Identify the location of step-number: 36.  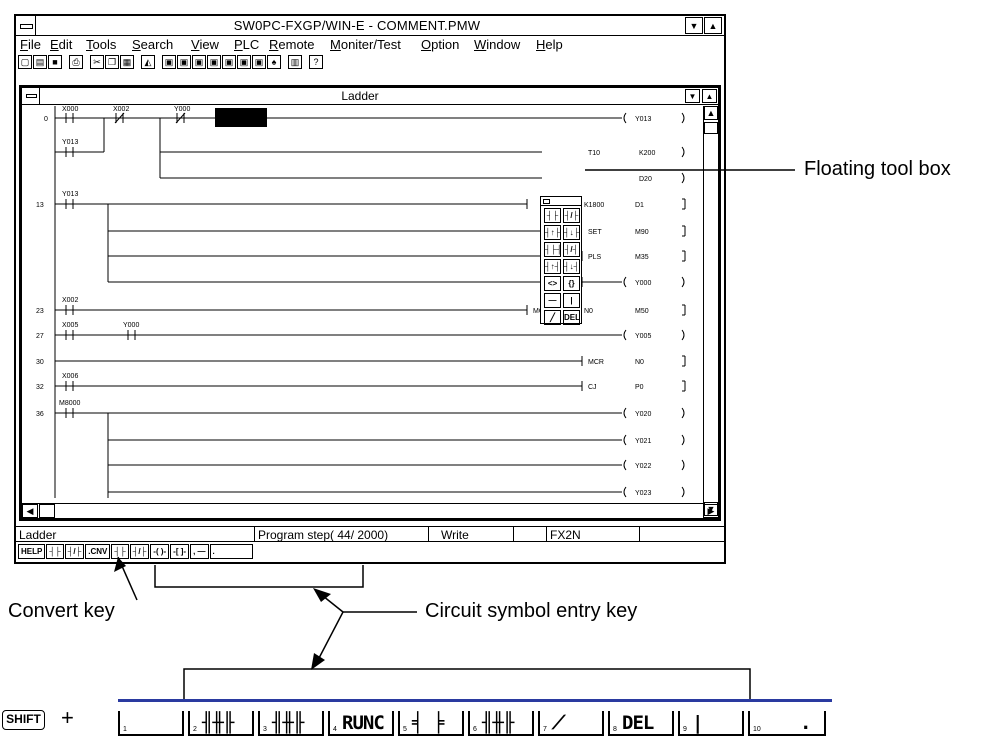
(40, 414).